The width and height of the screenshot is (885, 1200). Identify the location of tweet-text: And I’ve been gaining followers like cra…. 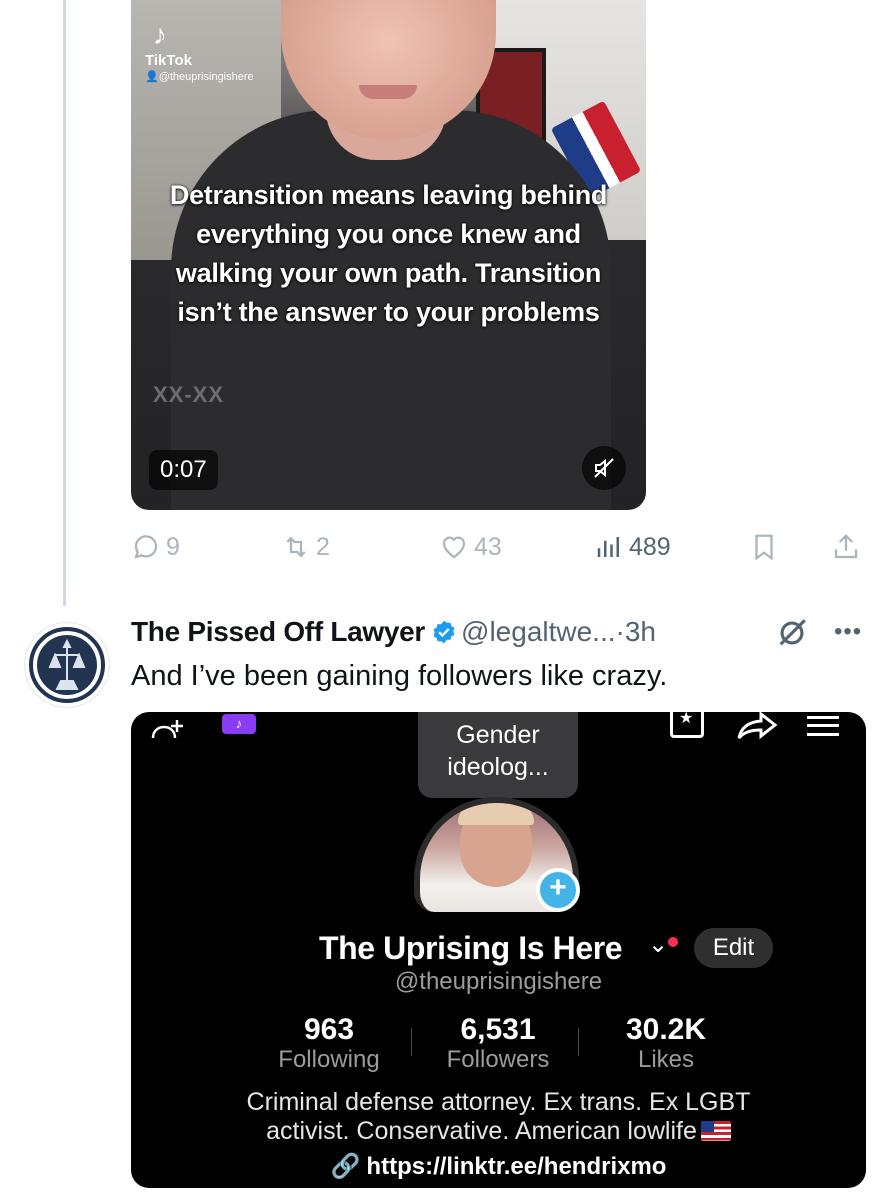
(399, 676).